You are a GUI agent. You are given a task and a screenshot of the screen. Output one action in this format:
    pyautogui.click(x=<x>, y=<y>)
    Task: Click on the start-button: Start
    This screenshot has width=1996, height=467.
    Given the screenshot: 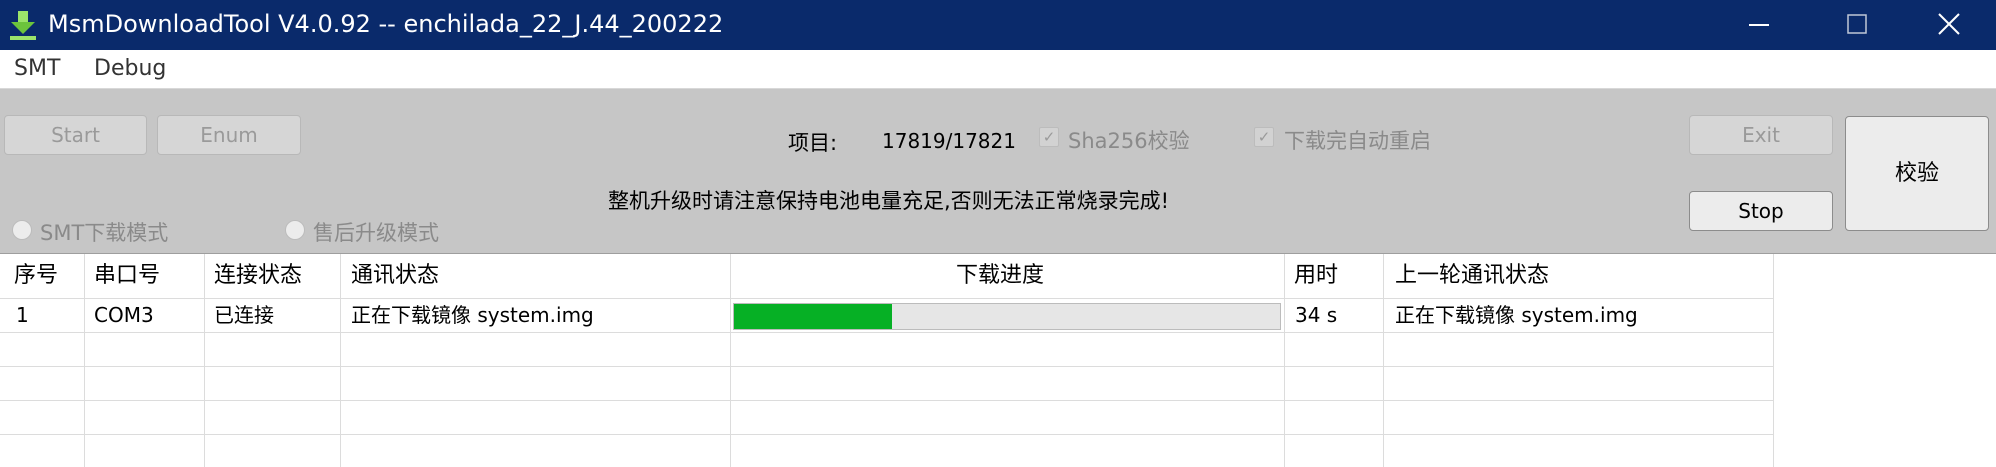 What is the action you would take?
    pyautogui.click(x=75, y=135)
    